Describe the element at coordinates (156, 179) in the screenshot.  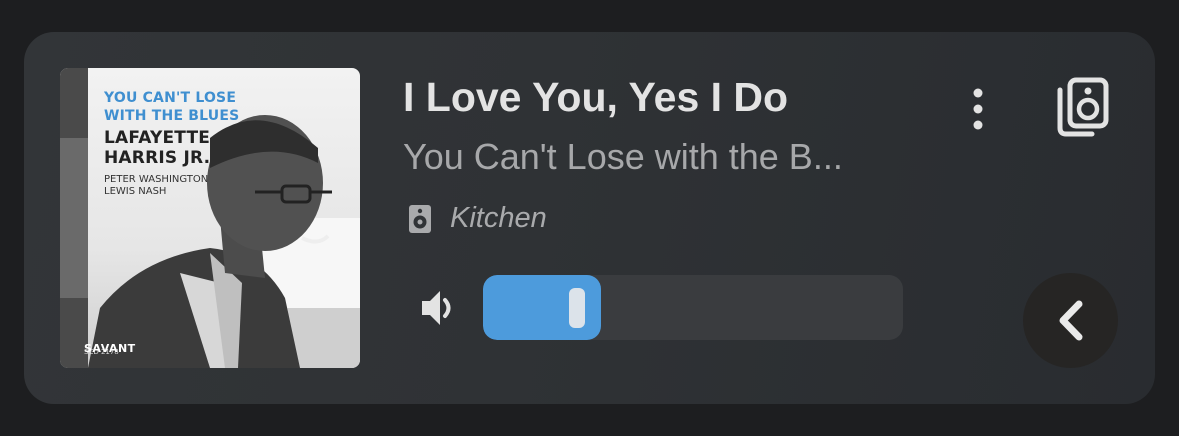
I see `album-musician1: PETER WASHINGTON` at that location.